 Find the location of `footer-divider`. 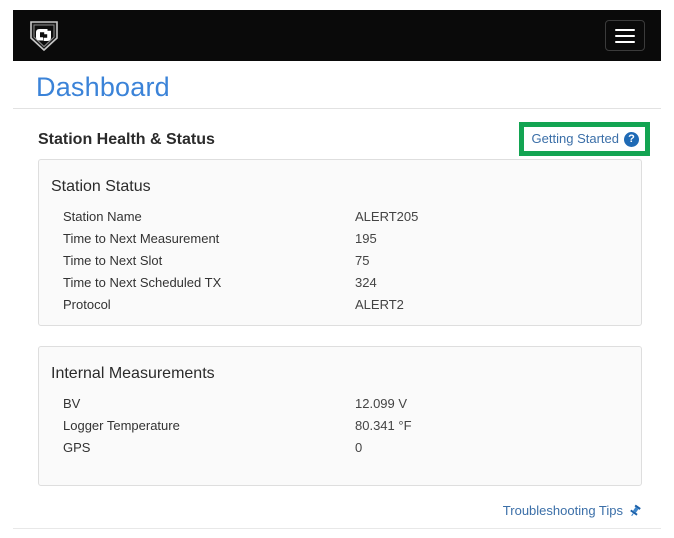

footer-divider is located at coordinates (337, 528).